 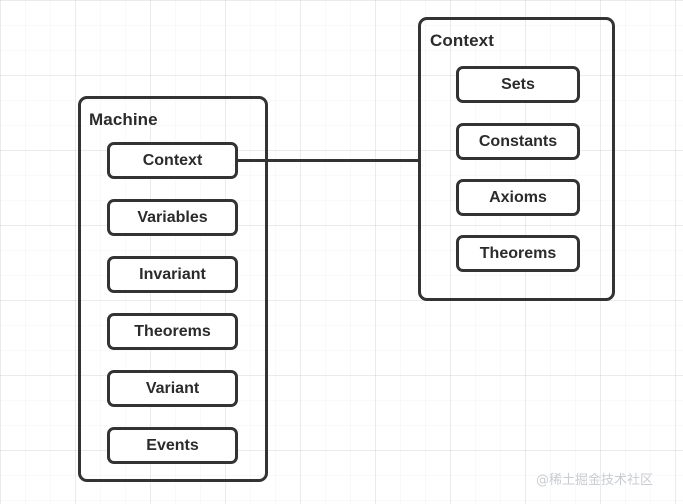 I want to click on machine-node-variables: Variables, so click(x=172, y=217).